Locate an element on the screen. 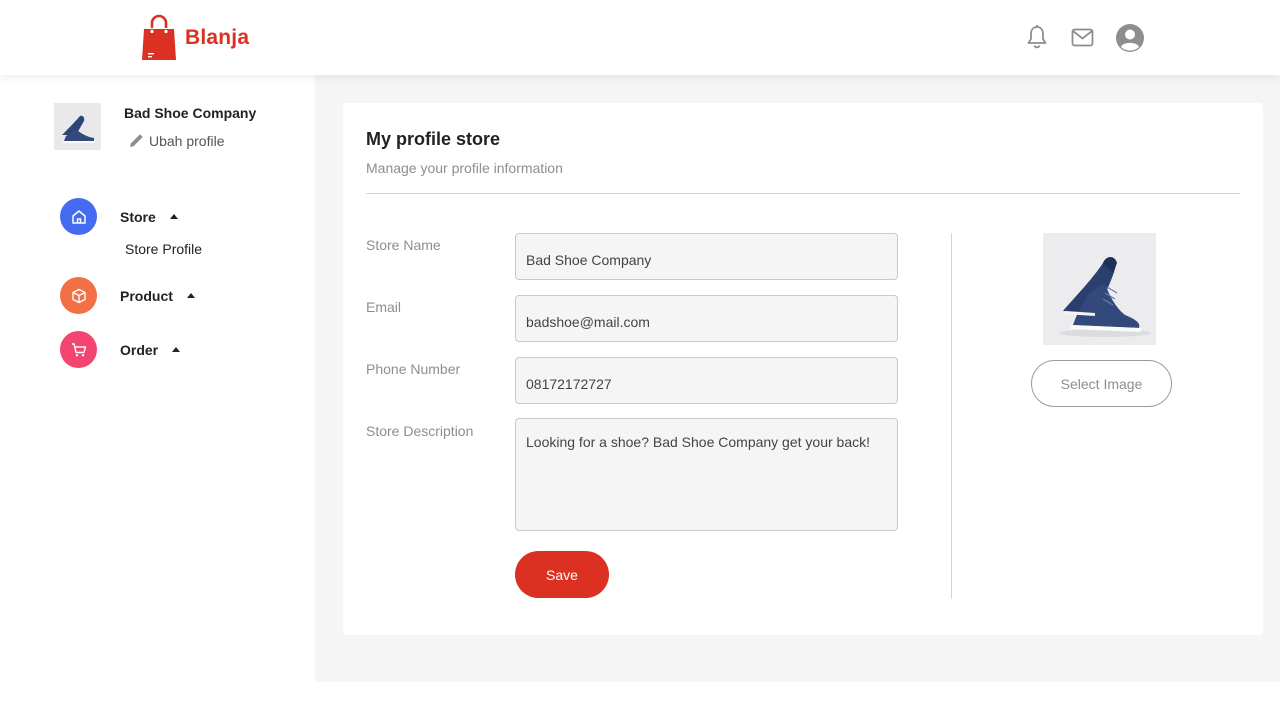 This screenshot has width=1280, height=719. store-name-input is located at coordinates (706, 256).